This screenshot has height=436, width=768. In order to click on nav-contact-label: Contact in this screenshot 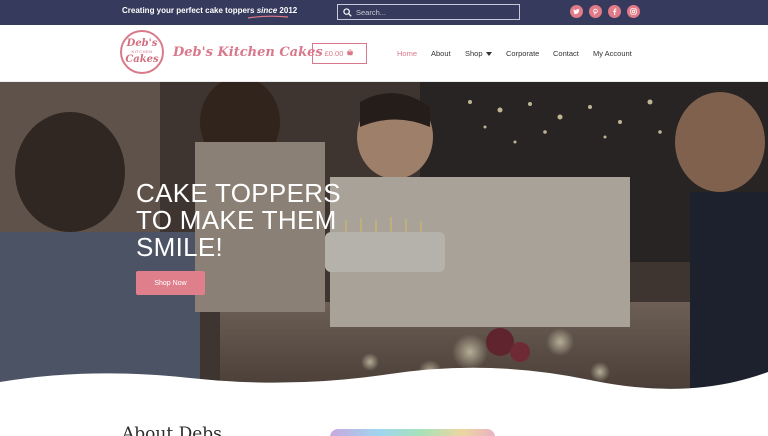, I will do `click(566, 53)`.